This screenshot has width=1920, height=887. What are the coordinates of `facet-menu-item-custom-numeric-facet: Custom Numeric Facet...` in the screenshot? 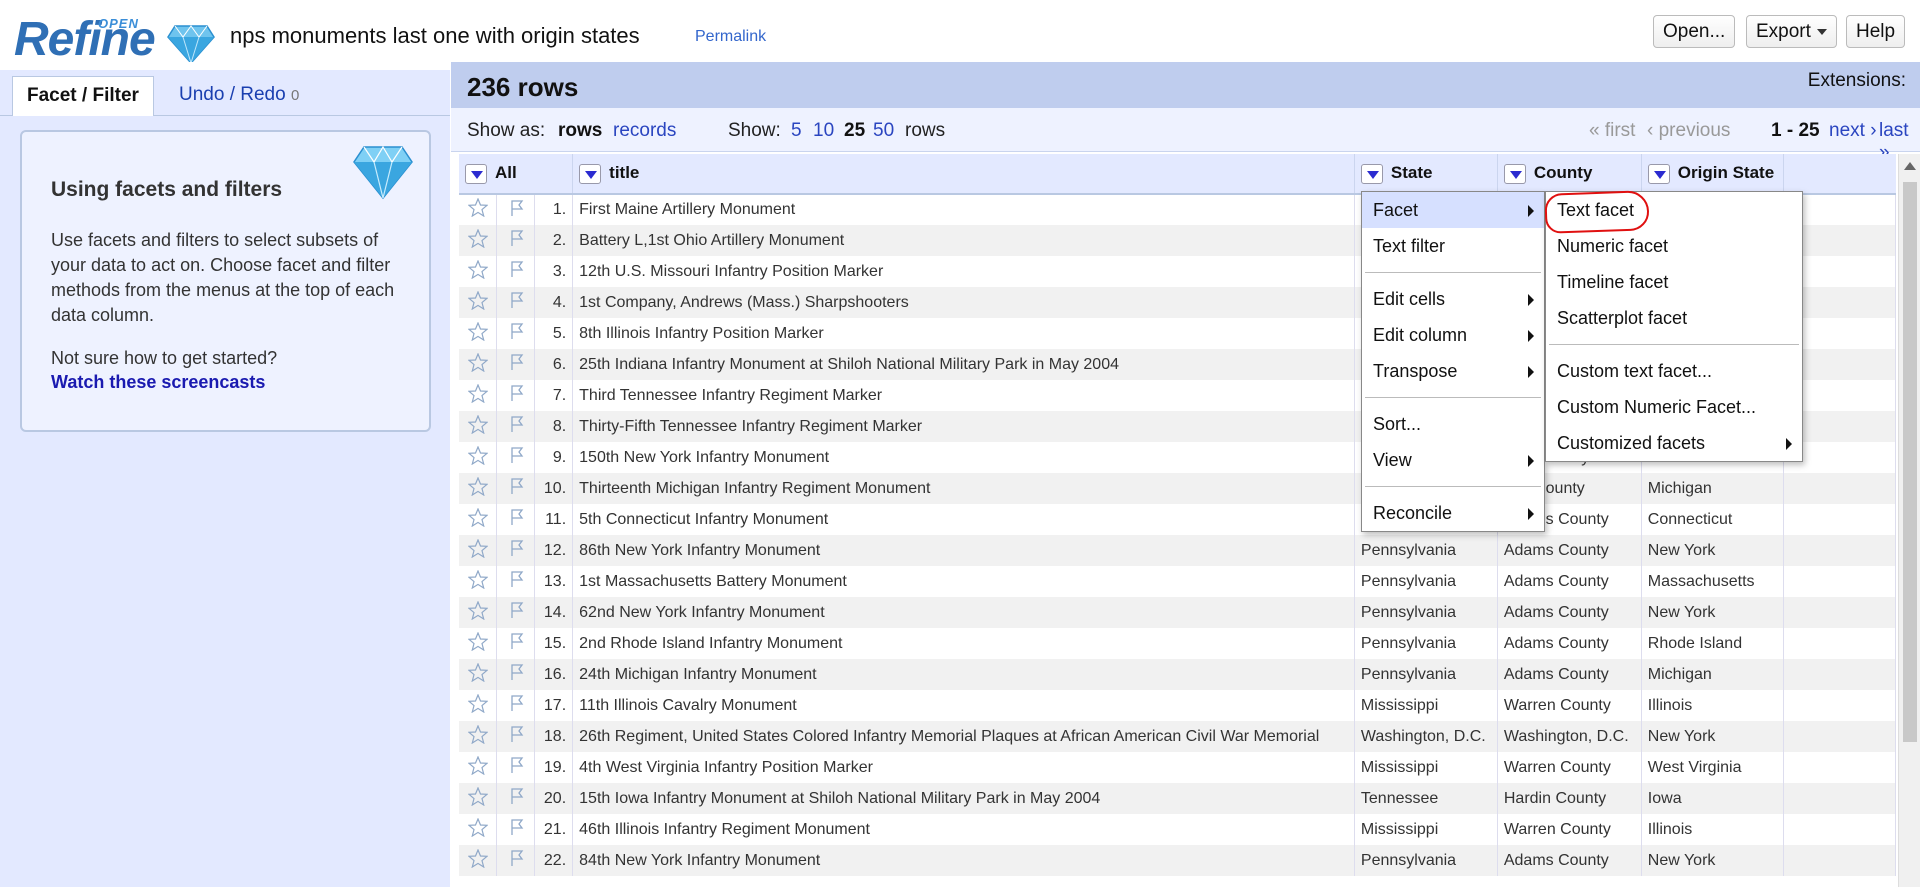 It's located at (1674, 407).